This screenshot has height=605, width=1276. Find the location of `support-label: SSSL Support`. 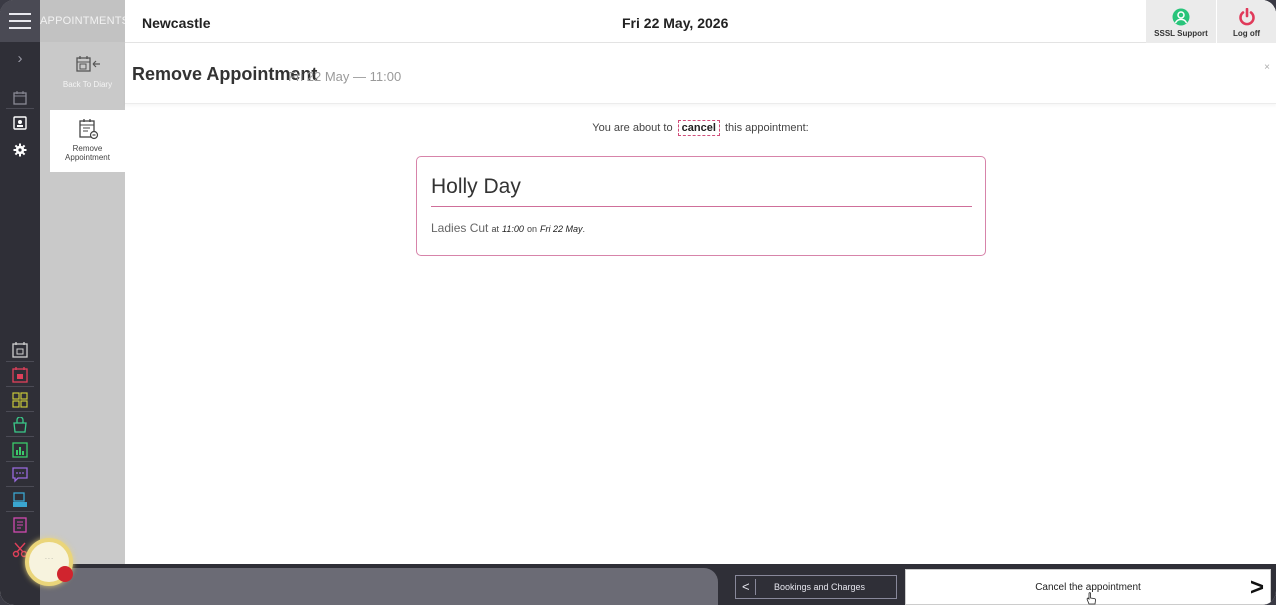

support-label: SSSL Support is located at coordinates (1181, 33).